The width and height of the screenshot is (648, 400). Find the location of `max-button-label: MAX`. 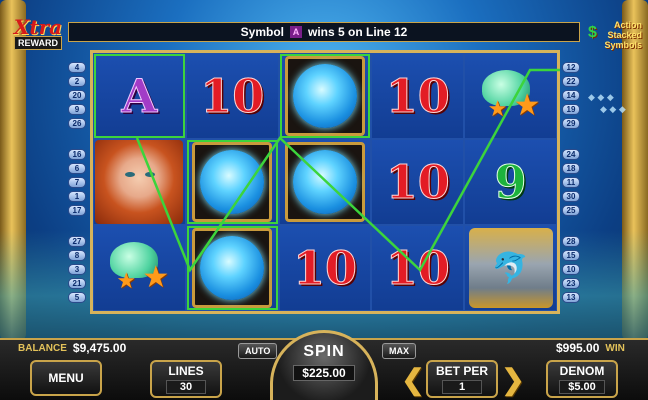

max-button-label: MAX is located at coordinates (399, 351).